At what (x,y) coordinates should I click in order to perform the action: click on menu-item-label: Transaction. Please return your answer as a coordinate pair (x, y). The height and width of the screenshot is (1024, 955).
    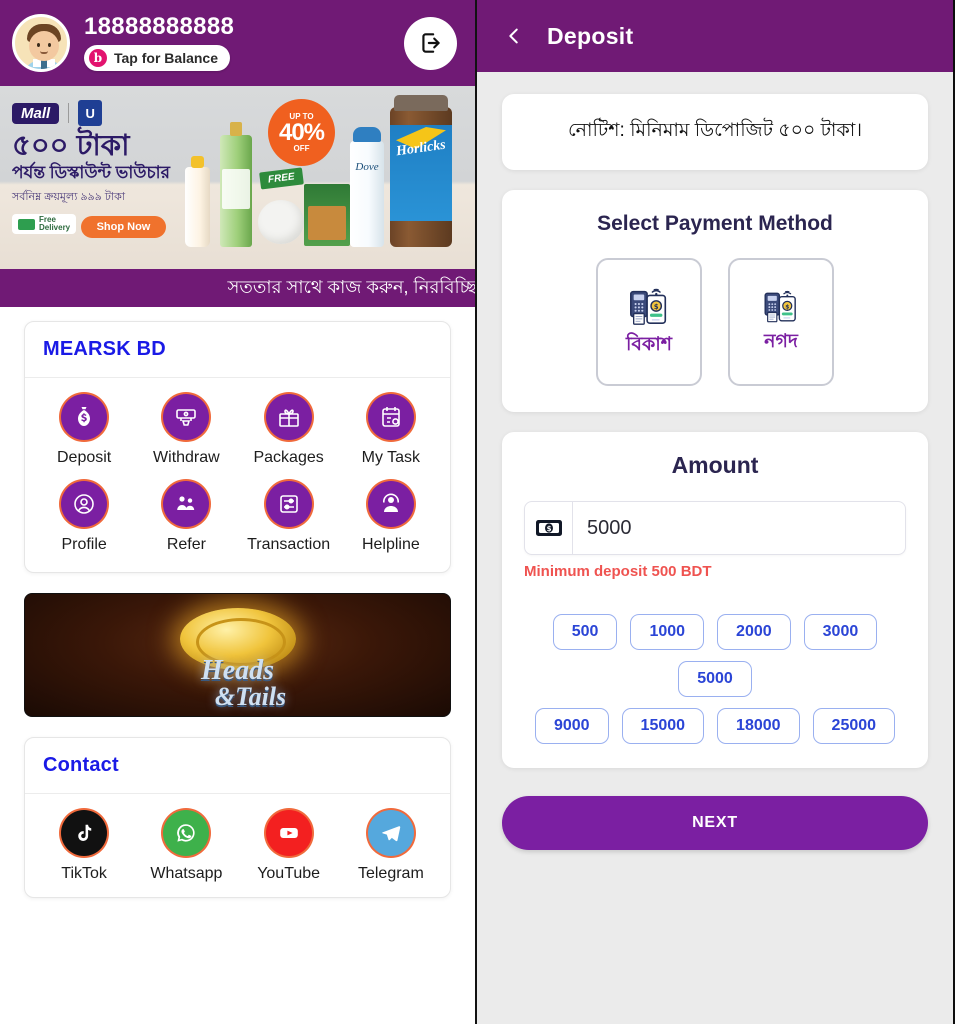
    Looking at the image, I should click on (289, 544).